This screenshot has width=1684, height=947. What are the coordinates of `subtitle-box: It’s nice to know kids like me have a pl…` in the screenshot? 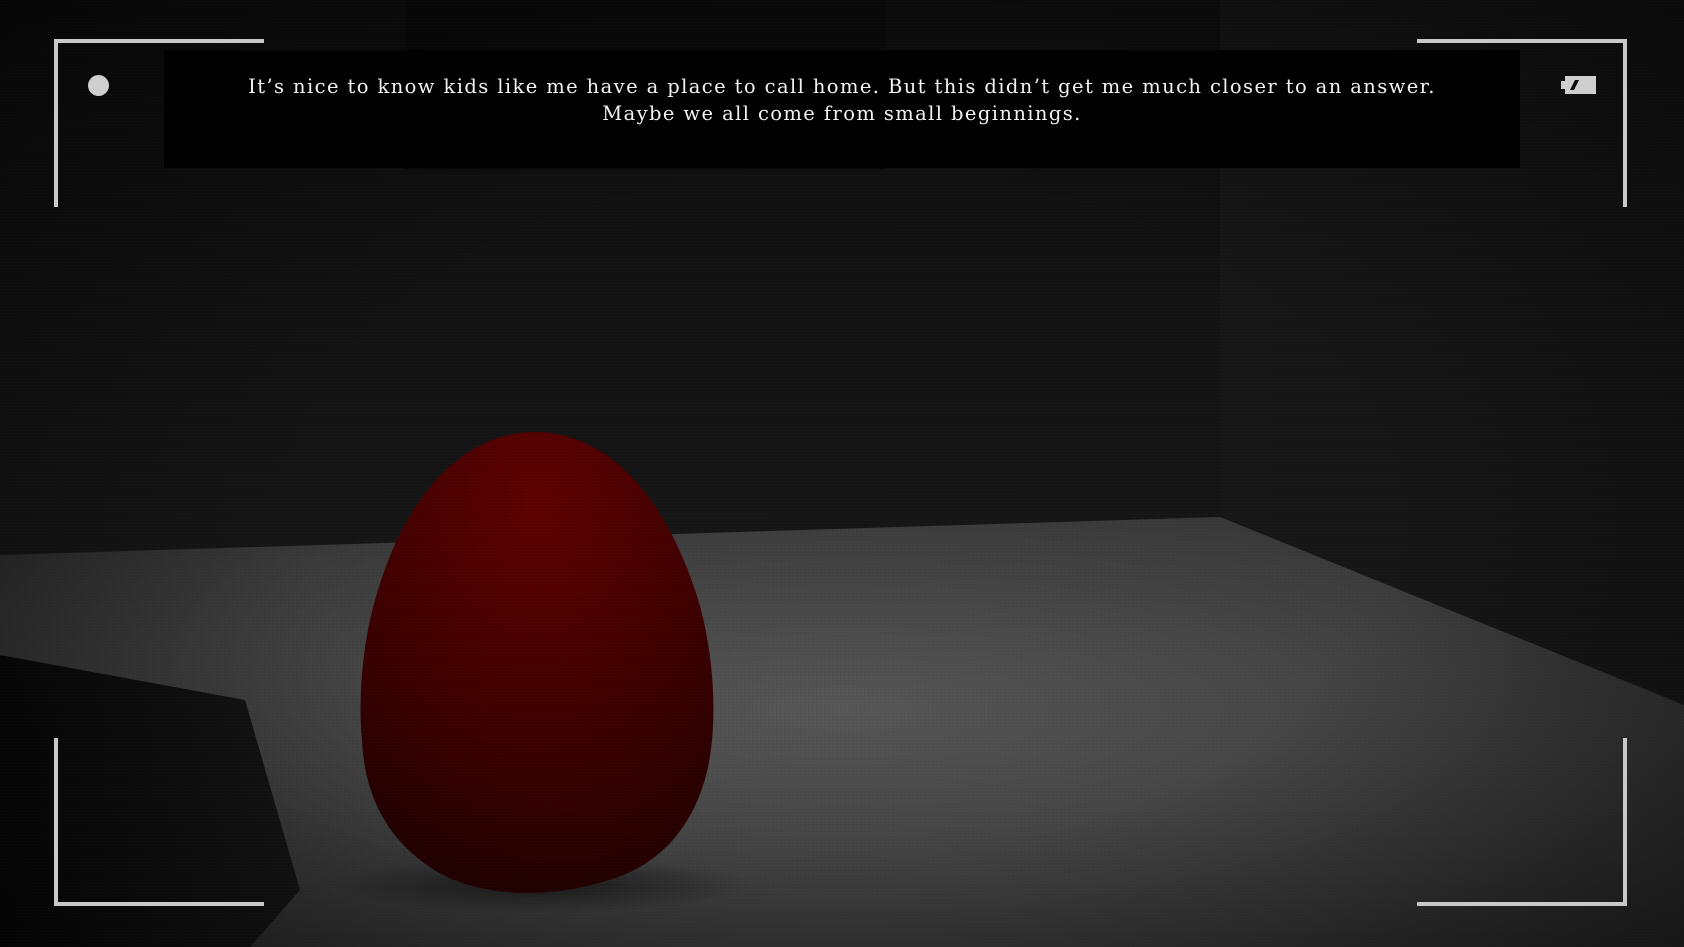 It's located at (842, 109).